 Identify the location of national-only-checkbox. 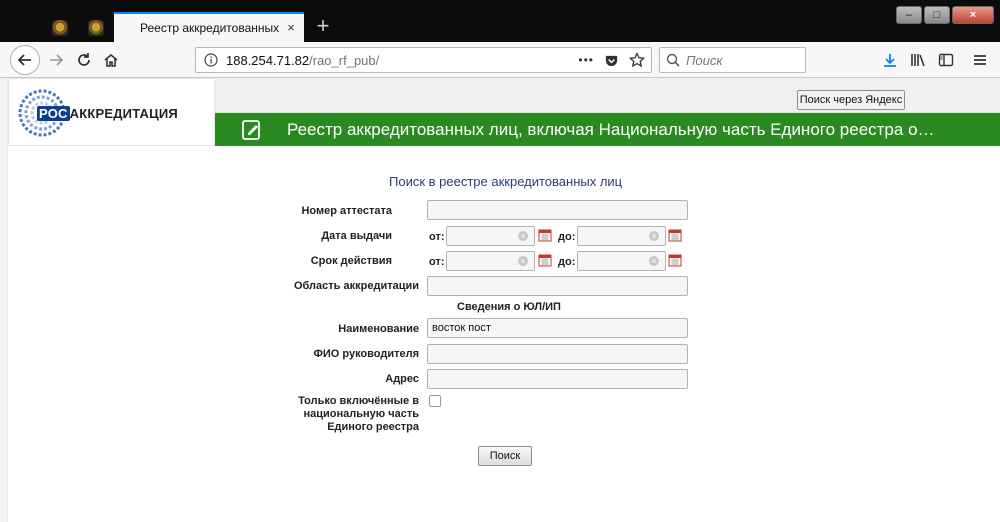
(435, 401).